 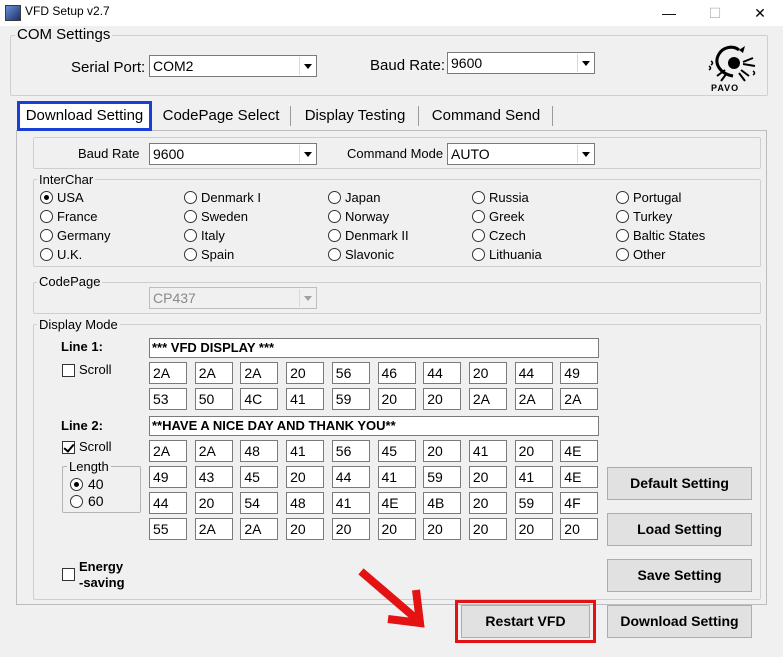 What do you see at coordinates (679, 529) in the screenshot?
I see `load-setting-button: Load Setting` at bounding box center [679, 529].